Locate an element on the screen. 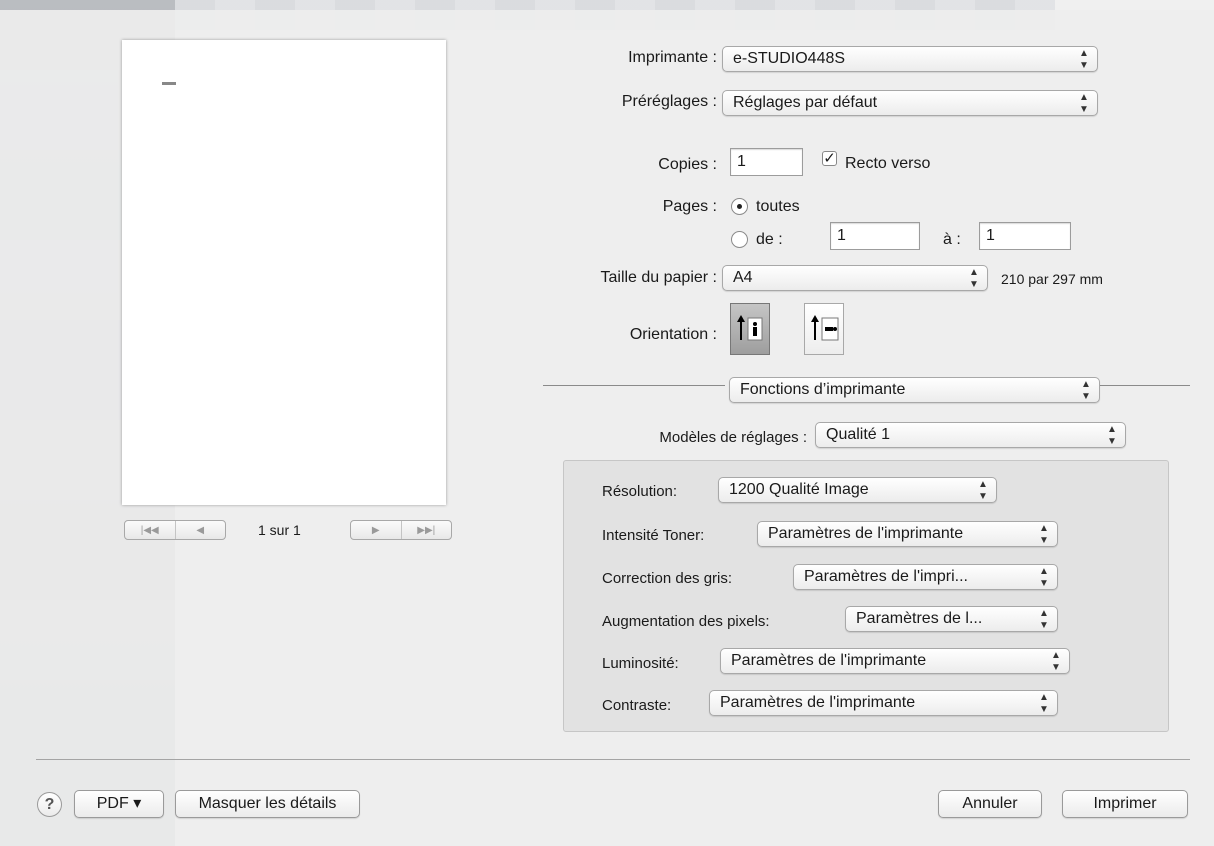  help-button: ? is located at coordinates (49, 804).